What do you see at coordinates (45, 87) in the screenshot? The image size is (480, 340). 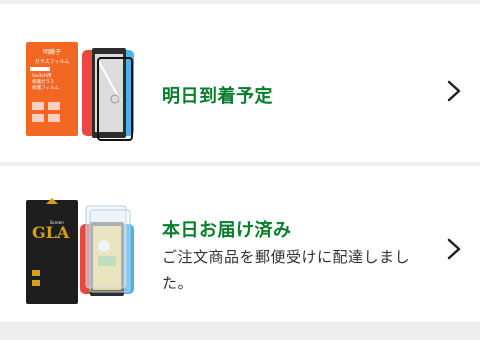 I see `thumb-label-text: 保護フィルム` at bounding box center [45, 87].